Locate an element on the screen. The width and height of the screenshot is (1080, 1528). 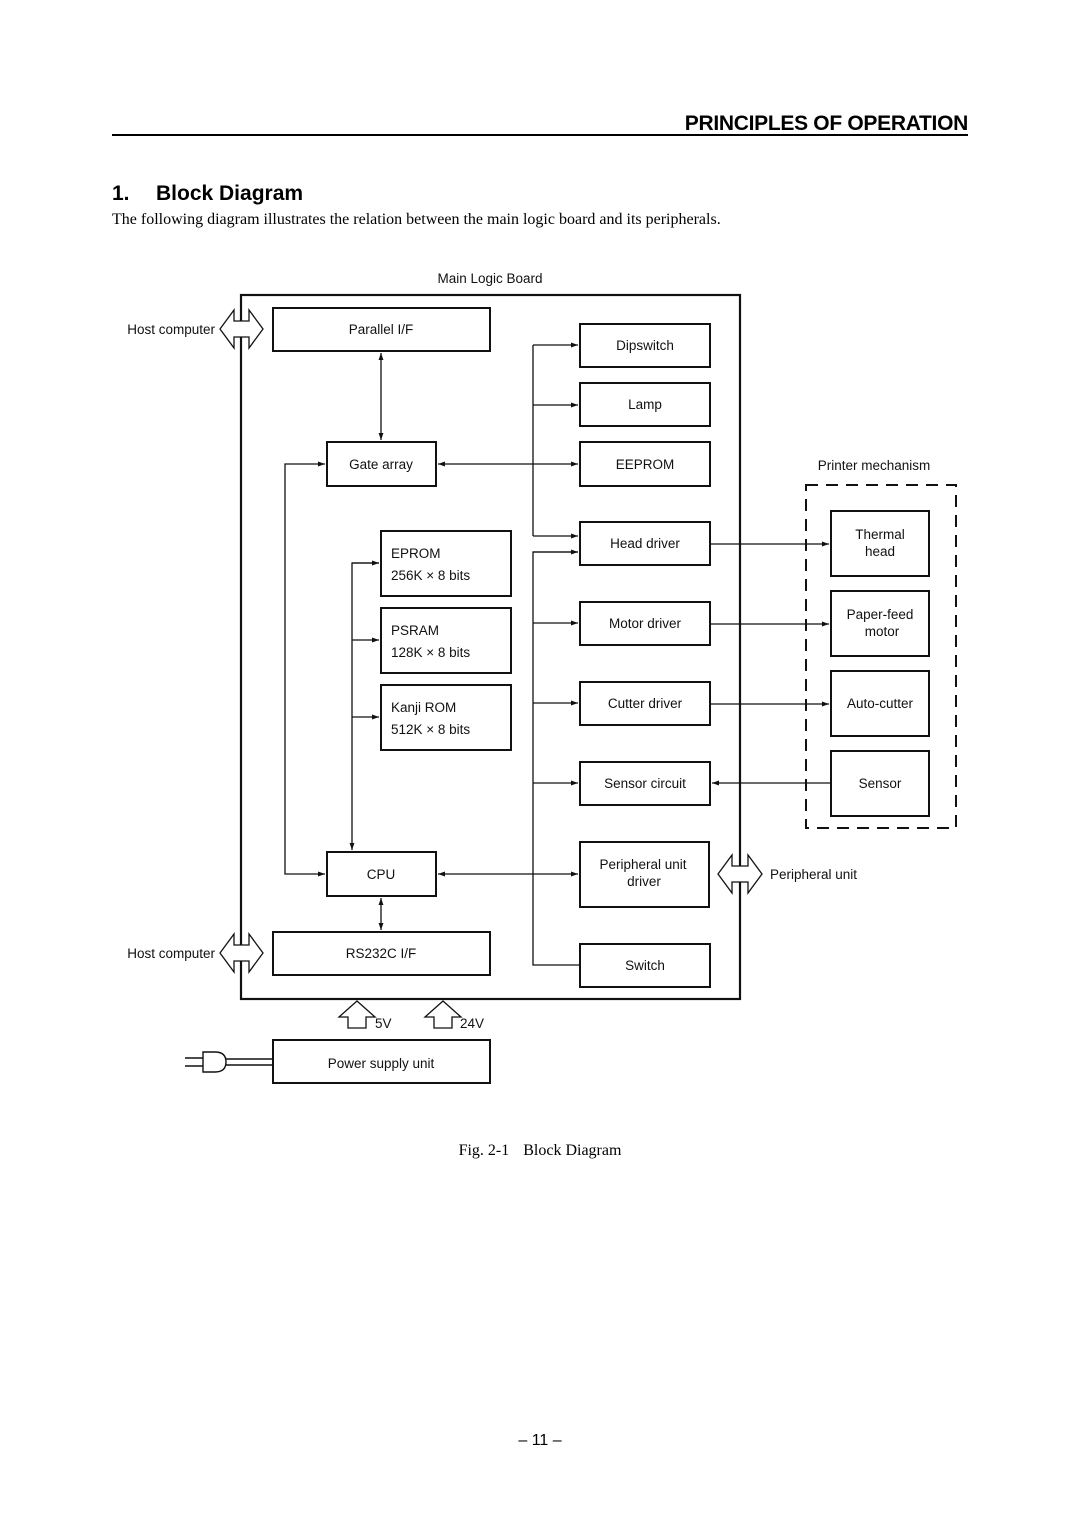
block-parallel-if: Parallel I/F is located at coordinates (381, 329).